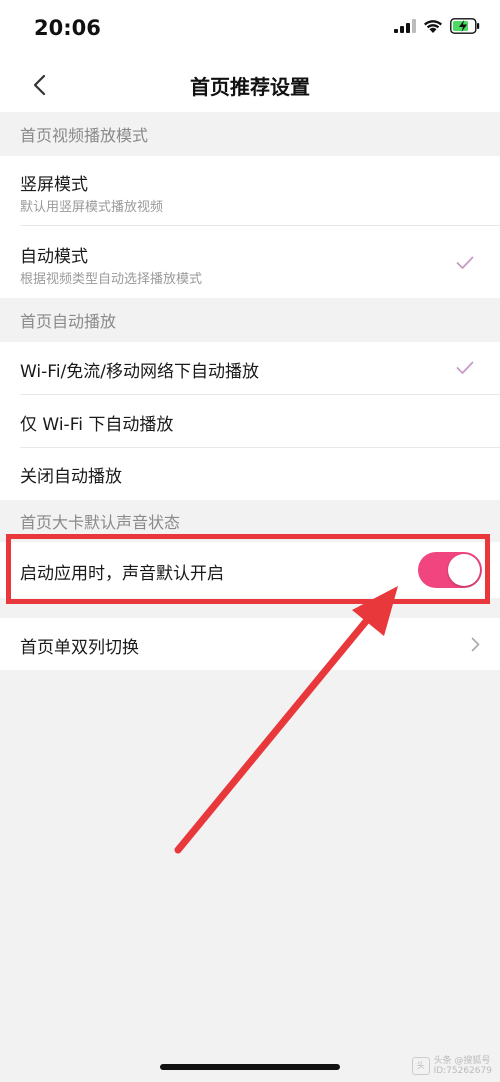  I want to click on page-title: 首页推荐设置, so click(250, 87).